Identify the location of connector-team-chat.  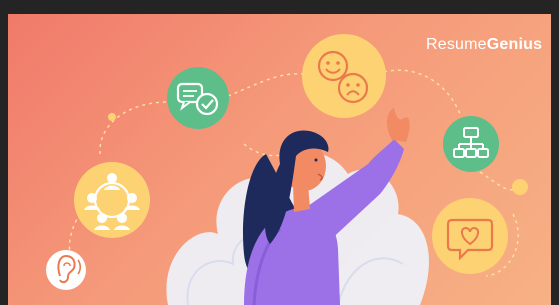
(134, 128).